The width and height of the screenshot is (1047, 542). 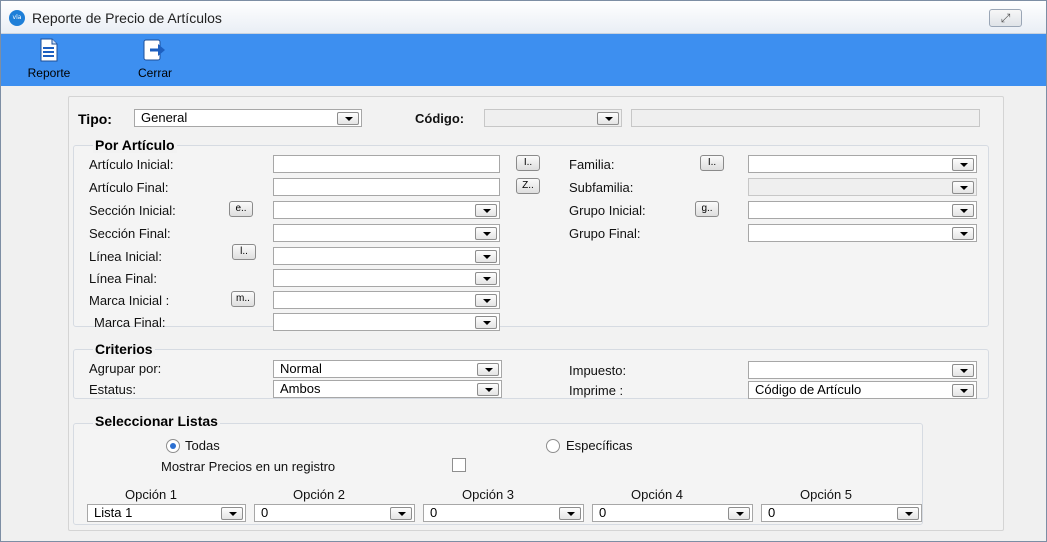 What do you see at coordinates (166, 513) in the screenshot?
I see `opcion-1-select: Lista 1` at bounding box center [166, 513].